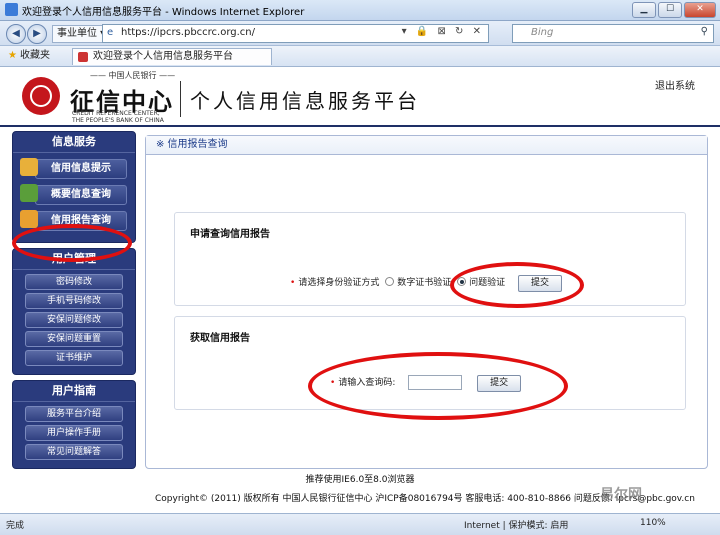 Image resolution: width=720 pixels, height=535 pixels. What do you see at coordinates (29, 193) in the screenshot?
I see `summary-icon` at bounding box center [29, 193].